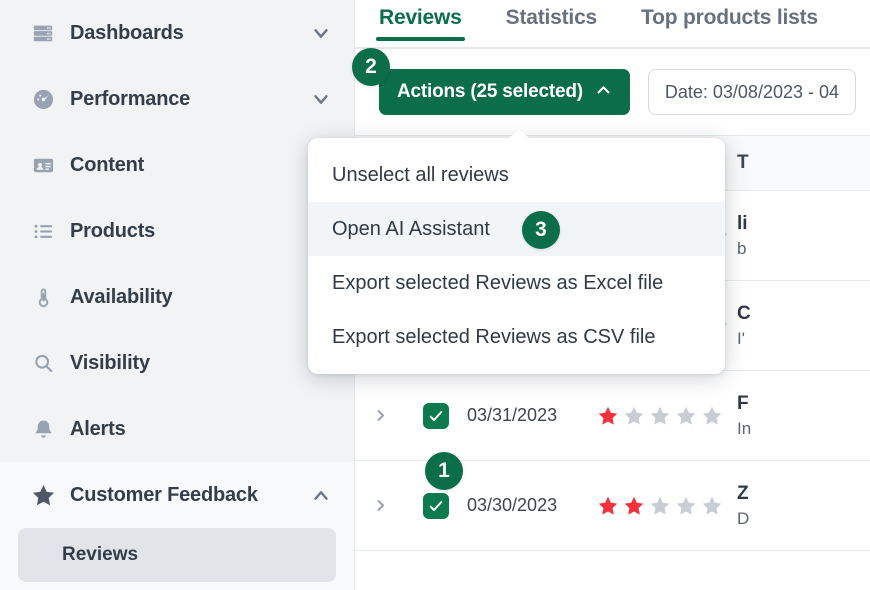  Describe the element at coordinates (512, 505) in the screenshot. I see `row-date: 03/30/2023` at that location.